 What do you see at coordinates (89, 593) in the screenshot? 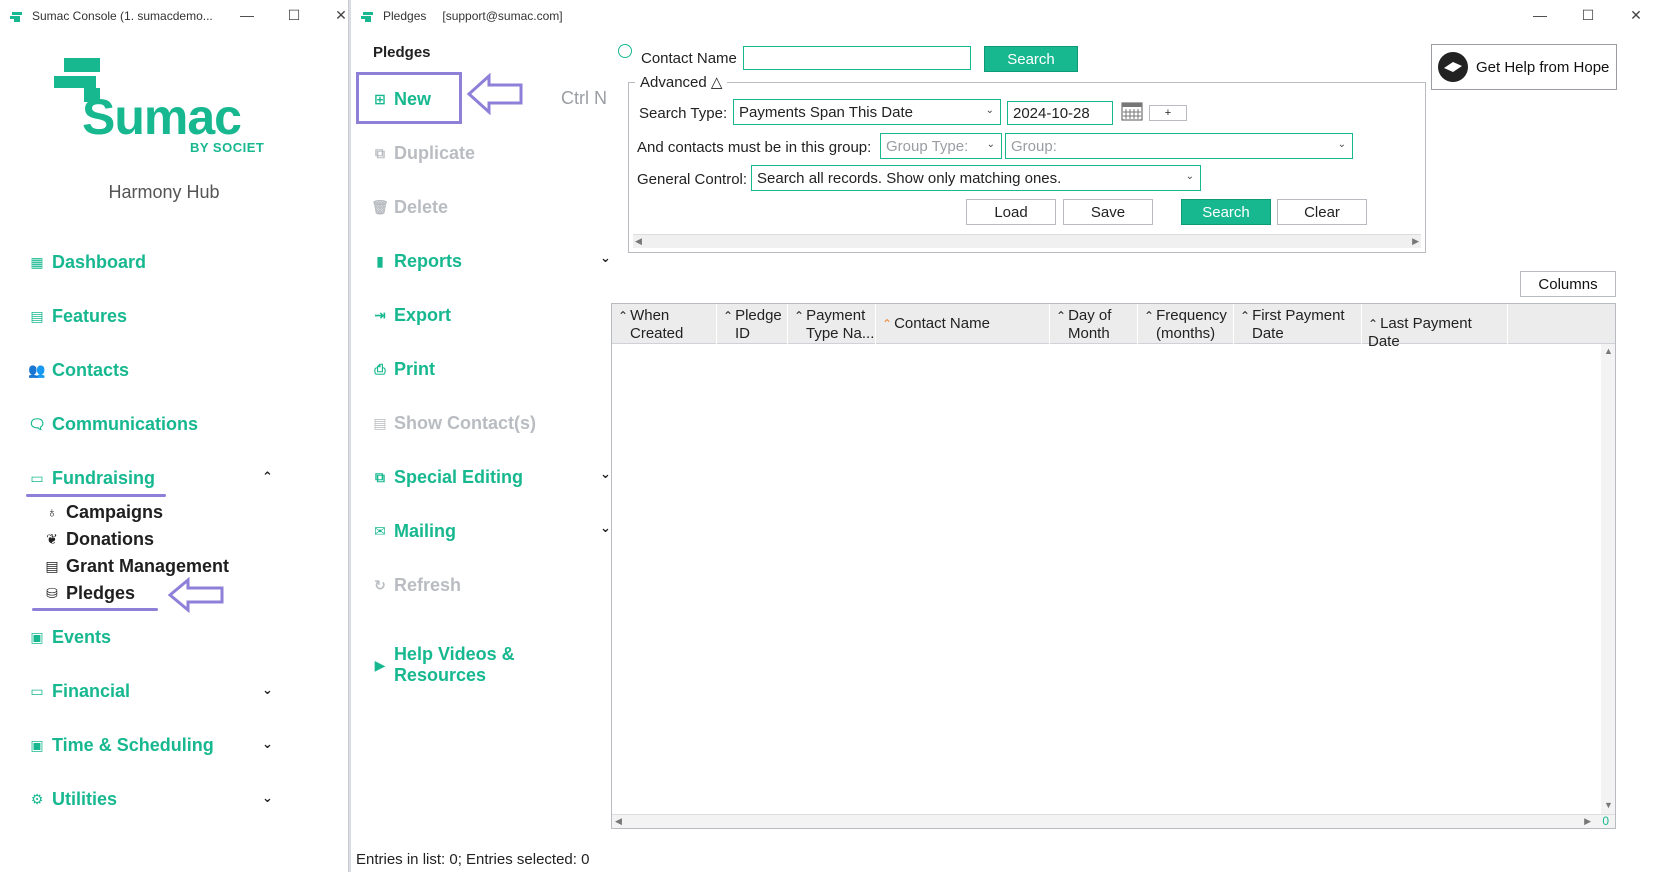
I see `sub-item-pledges: ⛁ Pledges` at bounding box center [89, 593].